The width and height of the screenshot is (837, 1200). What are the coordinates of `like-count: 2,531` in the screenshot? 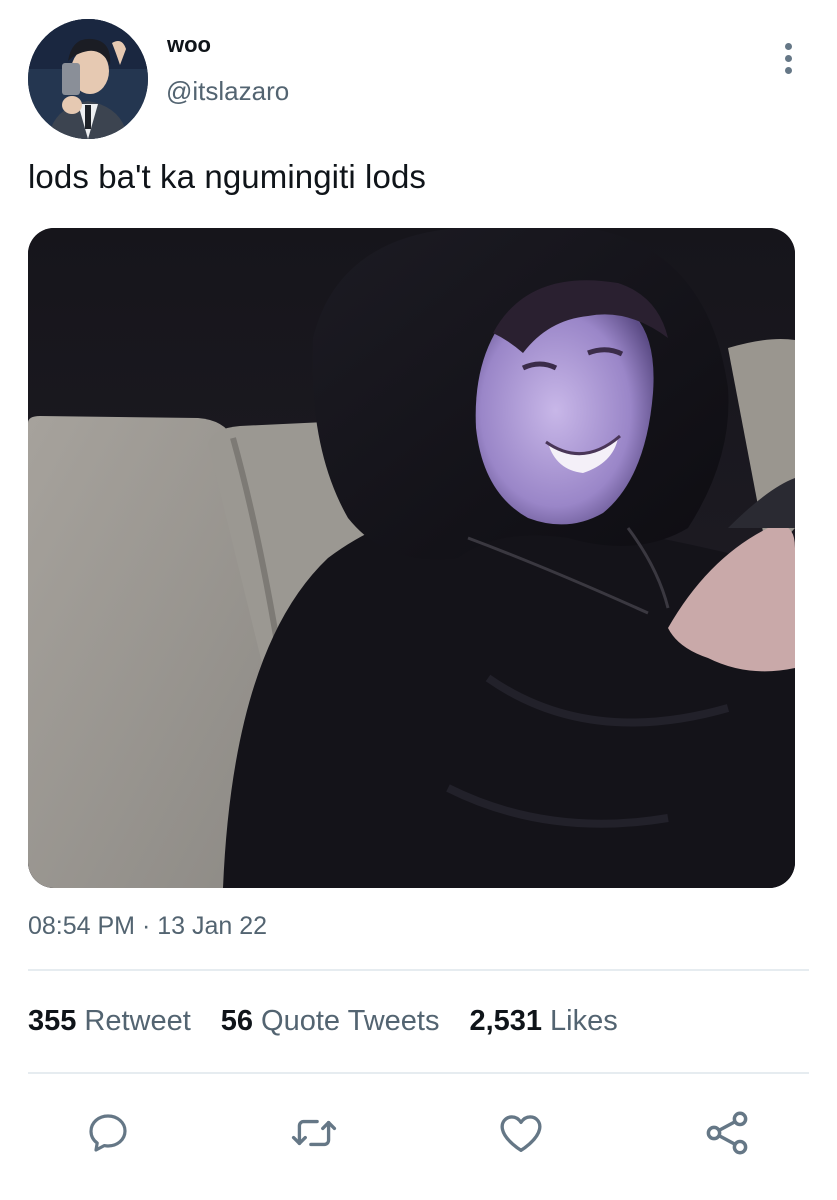 It's located at (506, 1021).